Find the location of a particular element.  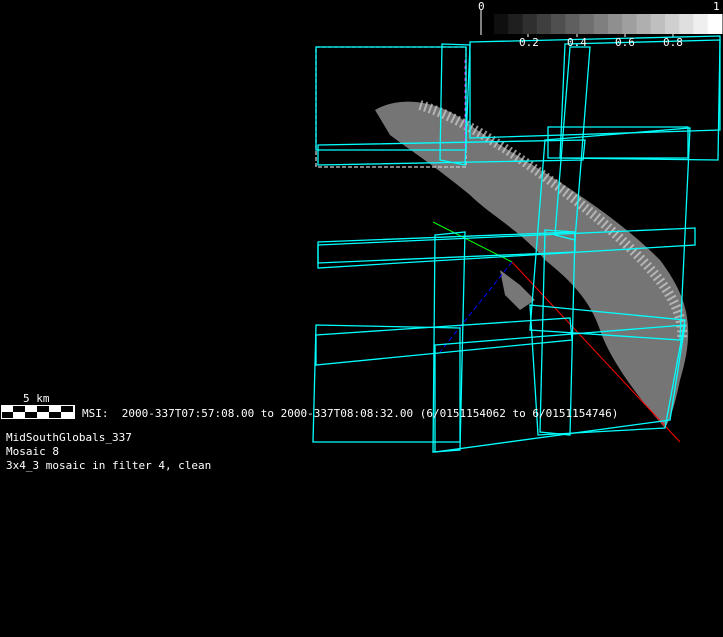

colorbar-min-label: 0 is located at coordinates (481, 6).